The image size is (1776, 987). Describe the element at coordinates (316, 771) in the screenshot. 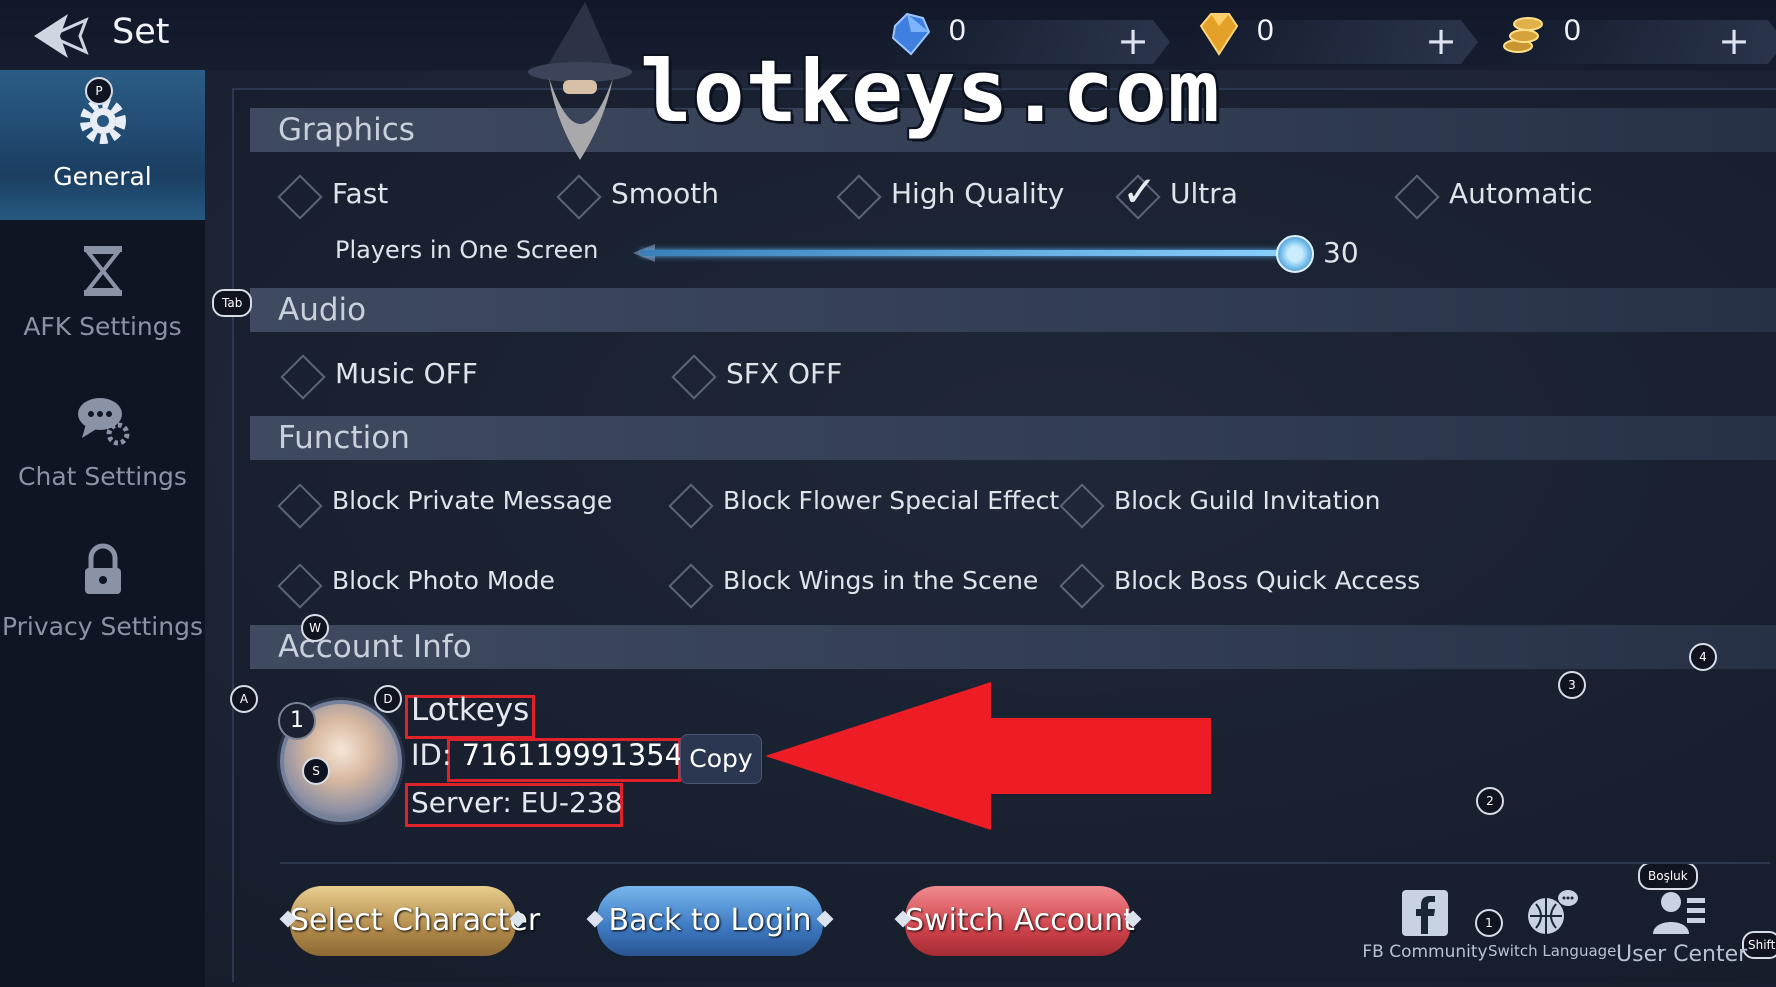

I see `hotkey-badge: S` at that location.